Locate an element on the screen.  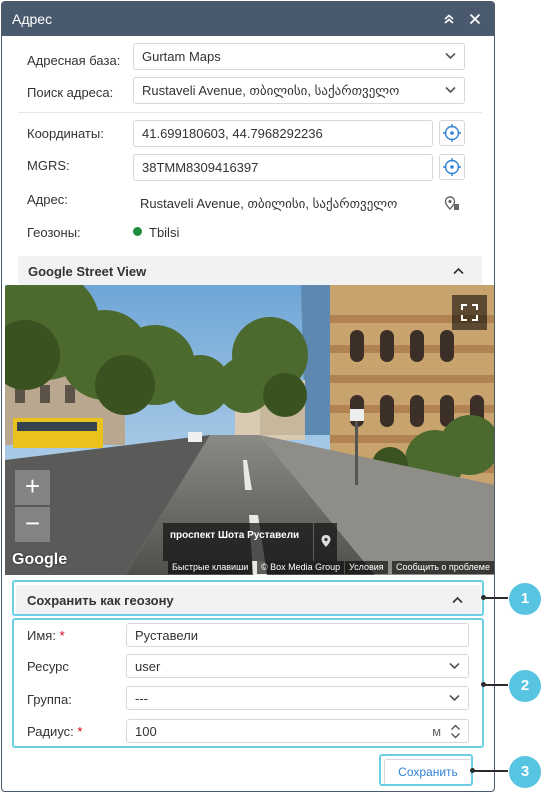
address-base-select: Gurtam Maps is located at coordinates (299, 56).